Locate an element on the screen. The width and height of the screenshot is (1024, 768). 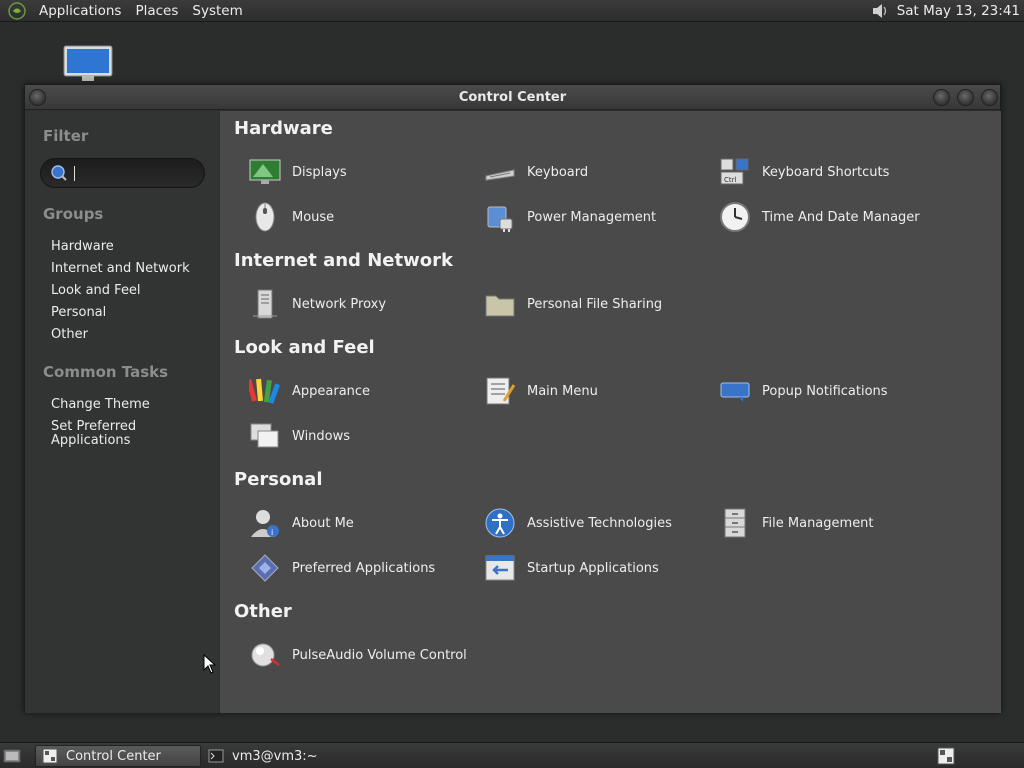
item-label: Time And Date Manager is located at coordinates (841, 217).